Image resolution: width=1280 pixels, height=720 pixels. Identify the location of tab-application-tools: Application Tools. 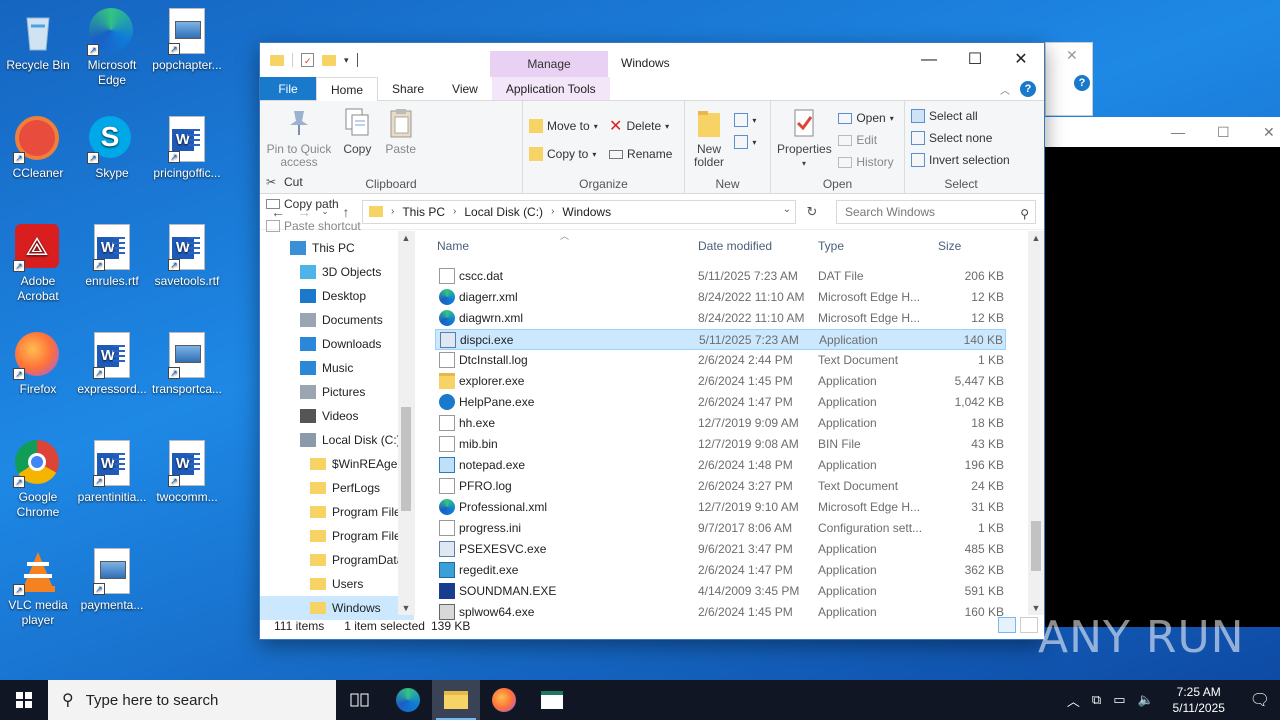
(550, 88).